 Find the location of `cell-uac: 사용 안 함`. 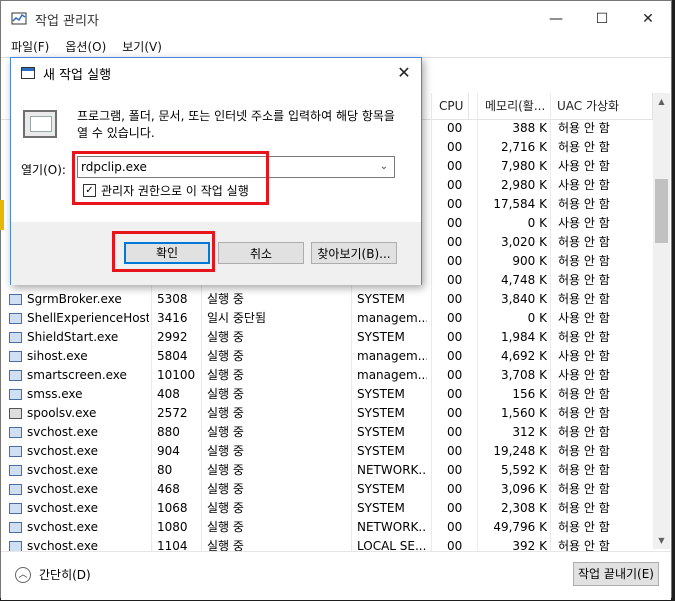

cell-uac: 사용 안 함 is located at coordinates (584, 375).